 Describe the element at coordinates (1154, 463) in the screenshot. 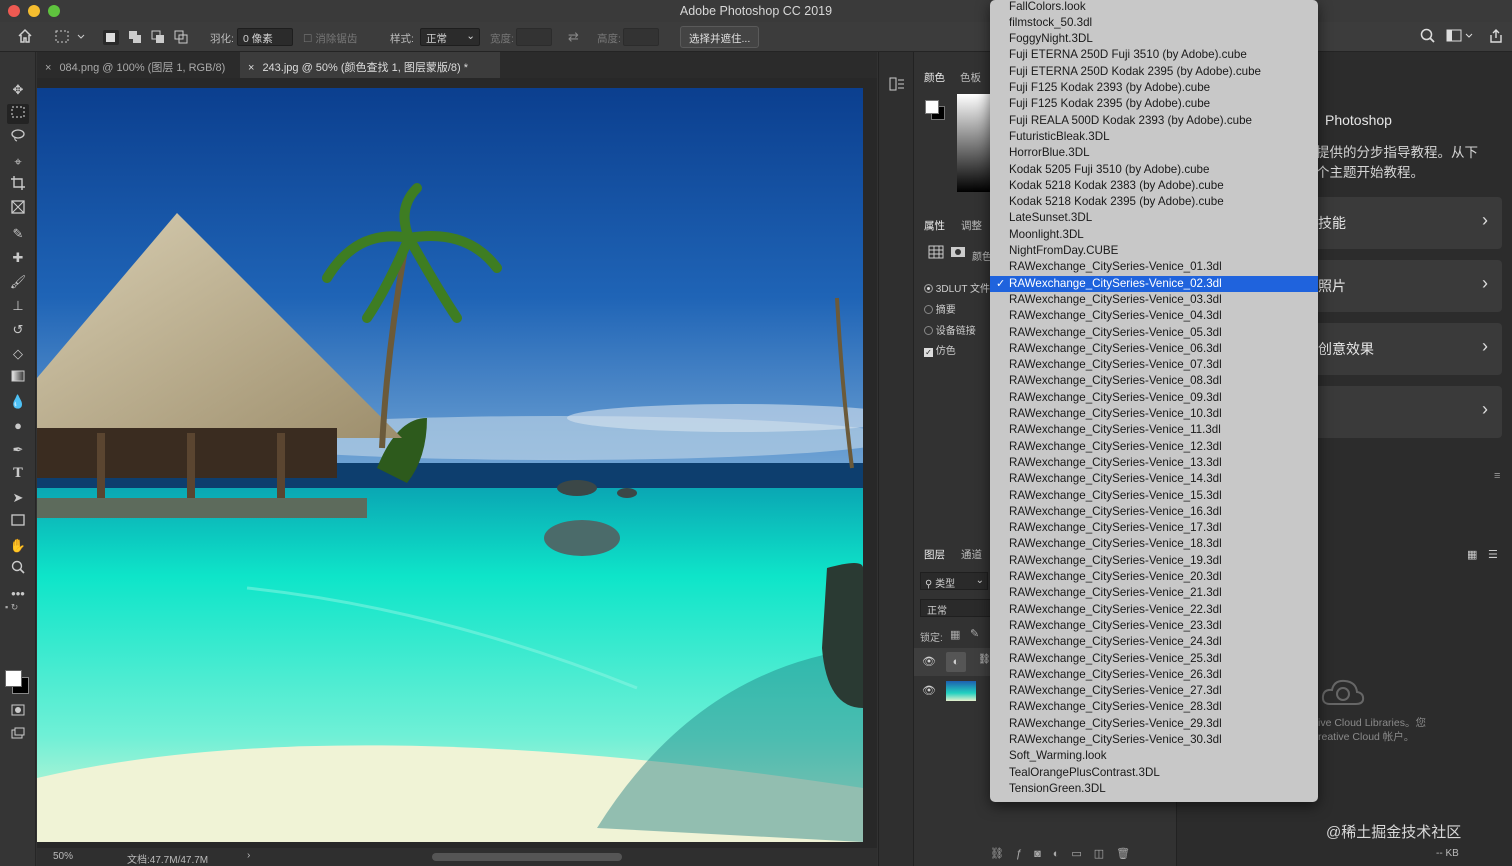

I see `lut-menu-item: RAWexchange_CitySeries-Venice_13.3dl` at that location.